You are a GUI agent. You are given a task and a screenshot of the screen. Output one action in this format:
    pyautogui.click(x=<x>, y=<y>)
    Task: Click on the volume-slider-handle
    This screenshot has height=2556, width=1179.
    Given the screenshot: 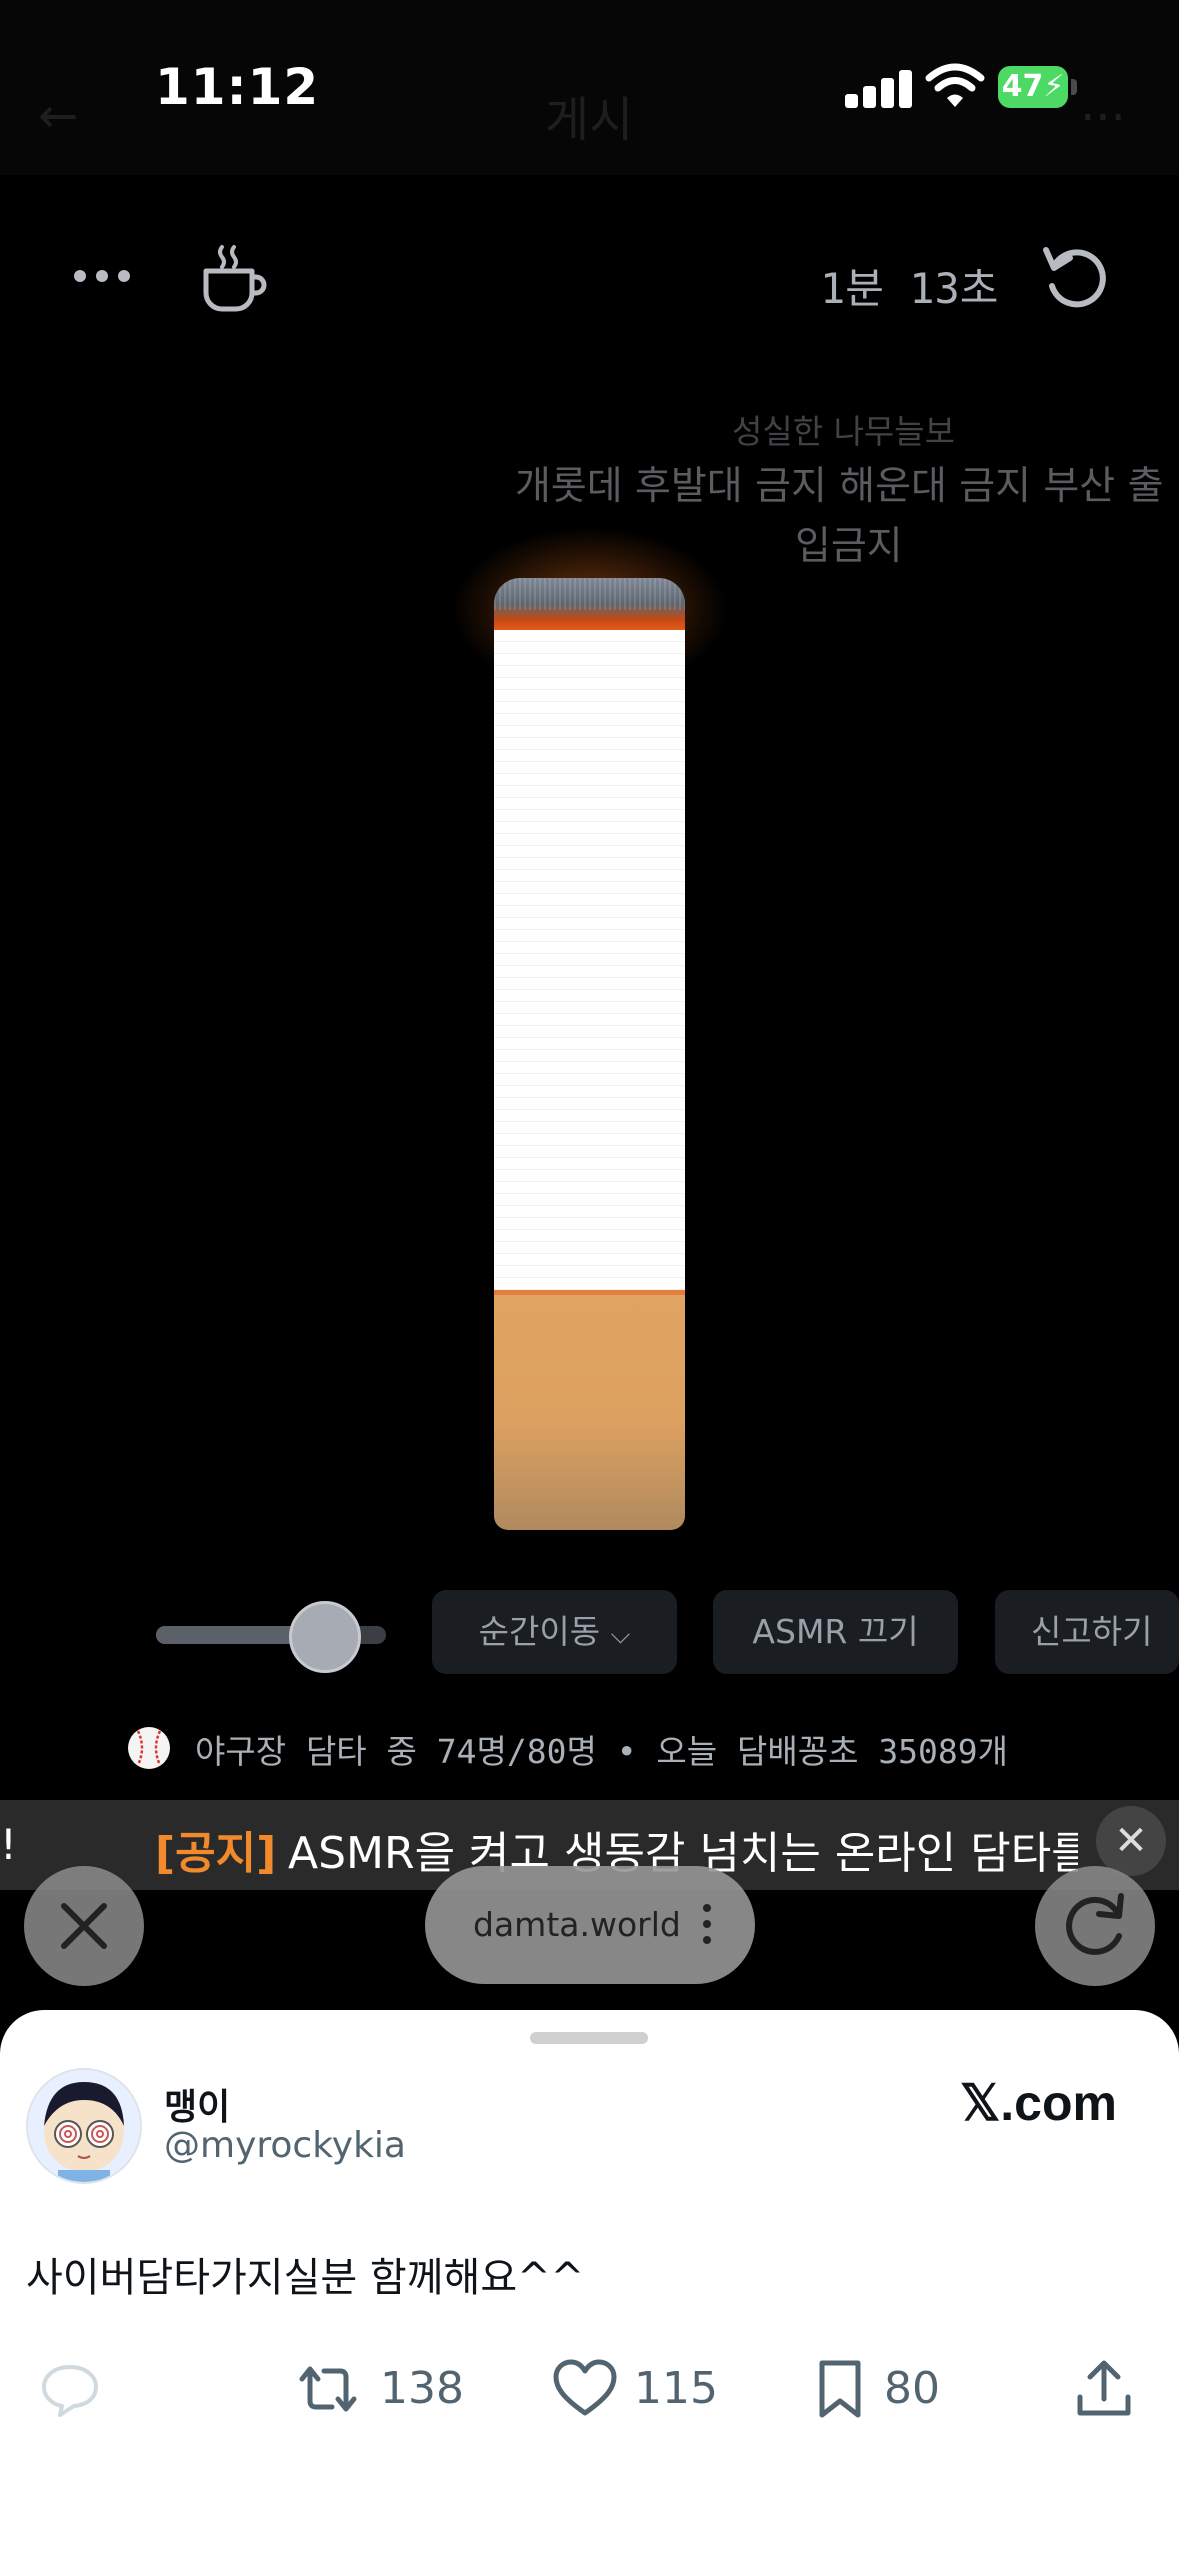 What is the action you would take?
    pyautogui.click(x=324, y=1637)
    